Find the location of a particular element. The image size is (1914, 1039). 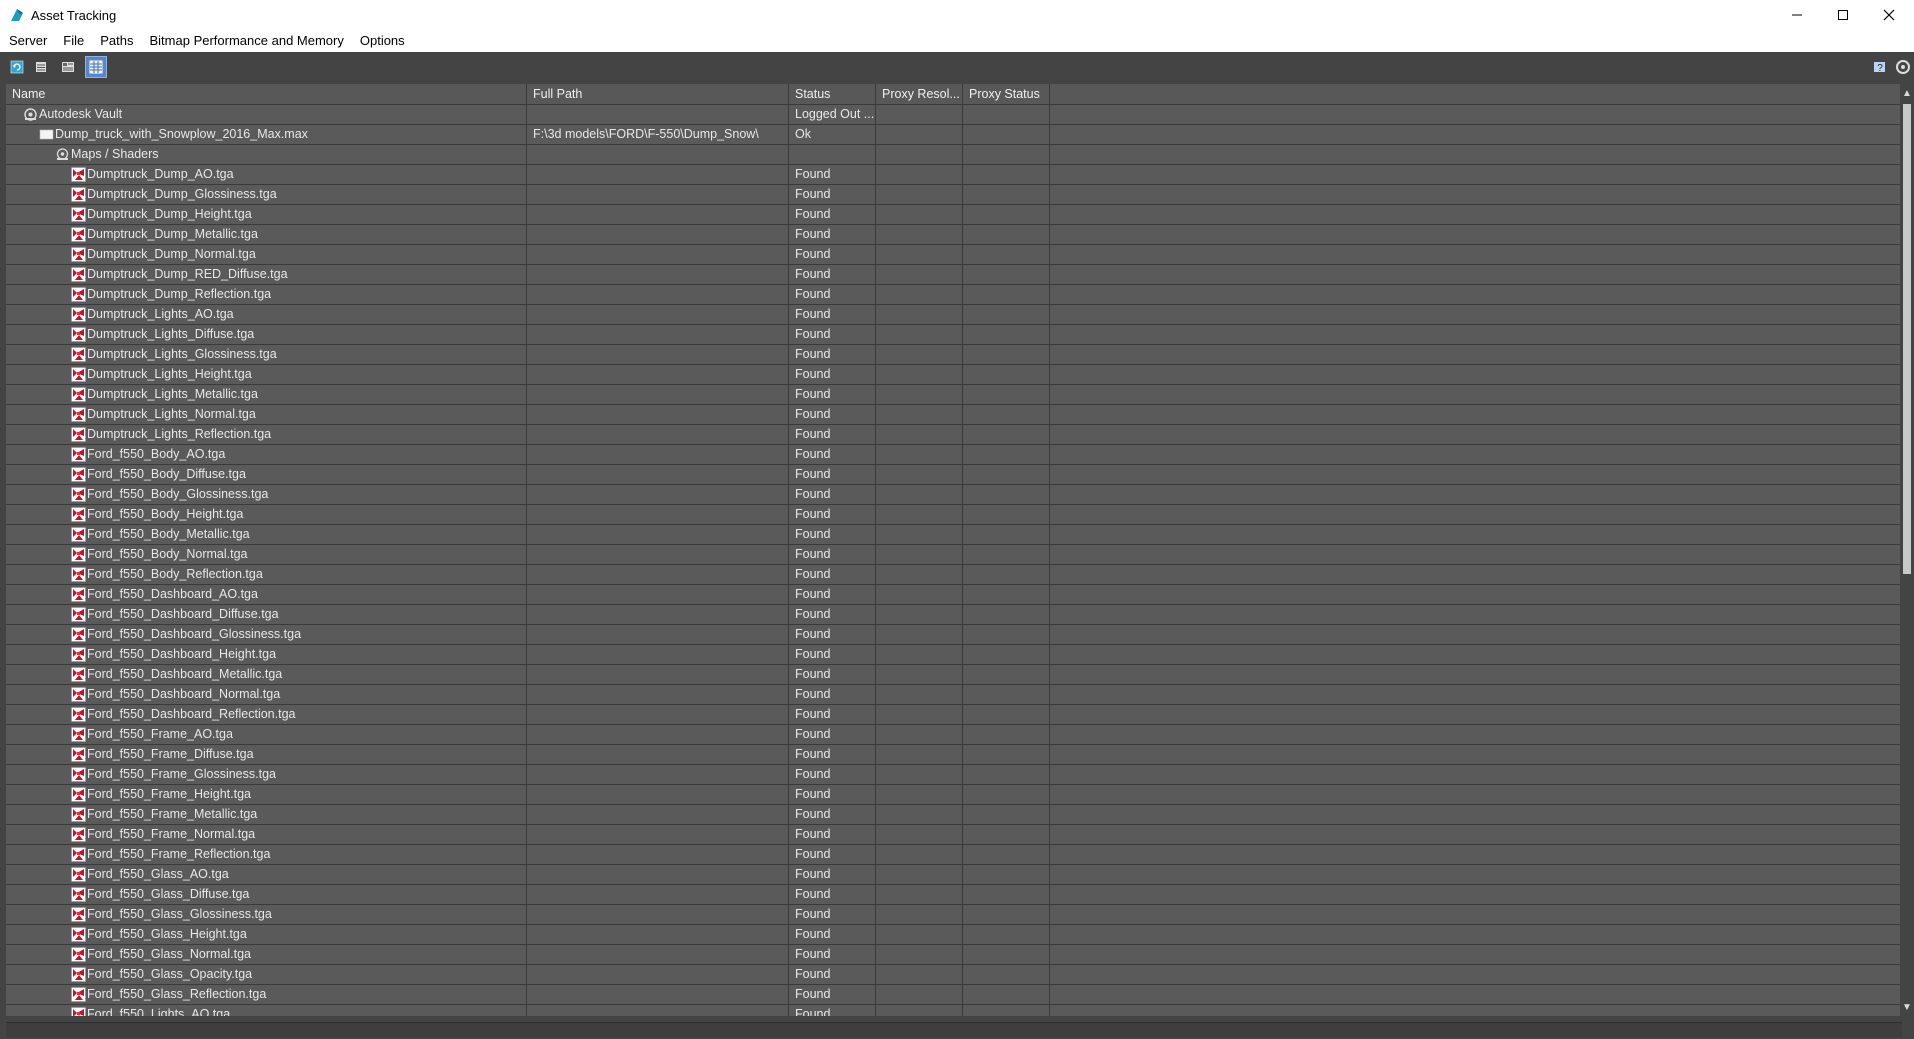

minimize-button is located at coordinates (1797, 15).